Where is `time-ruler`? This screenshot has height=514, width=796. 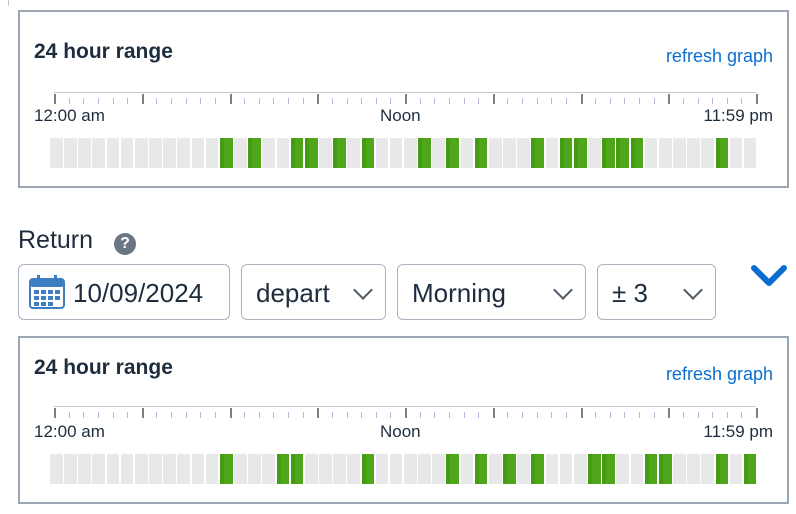
time-ruler is located at coordinates (406, 412).